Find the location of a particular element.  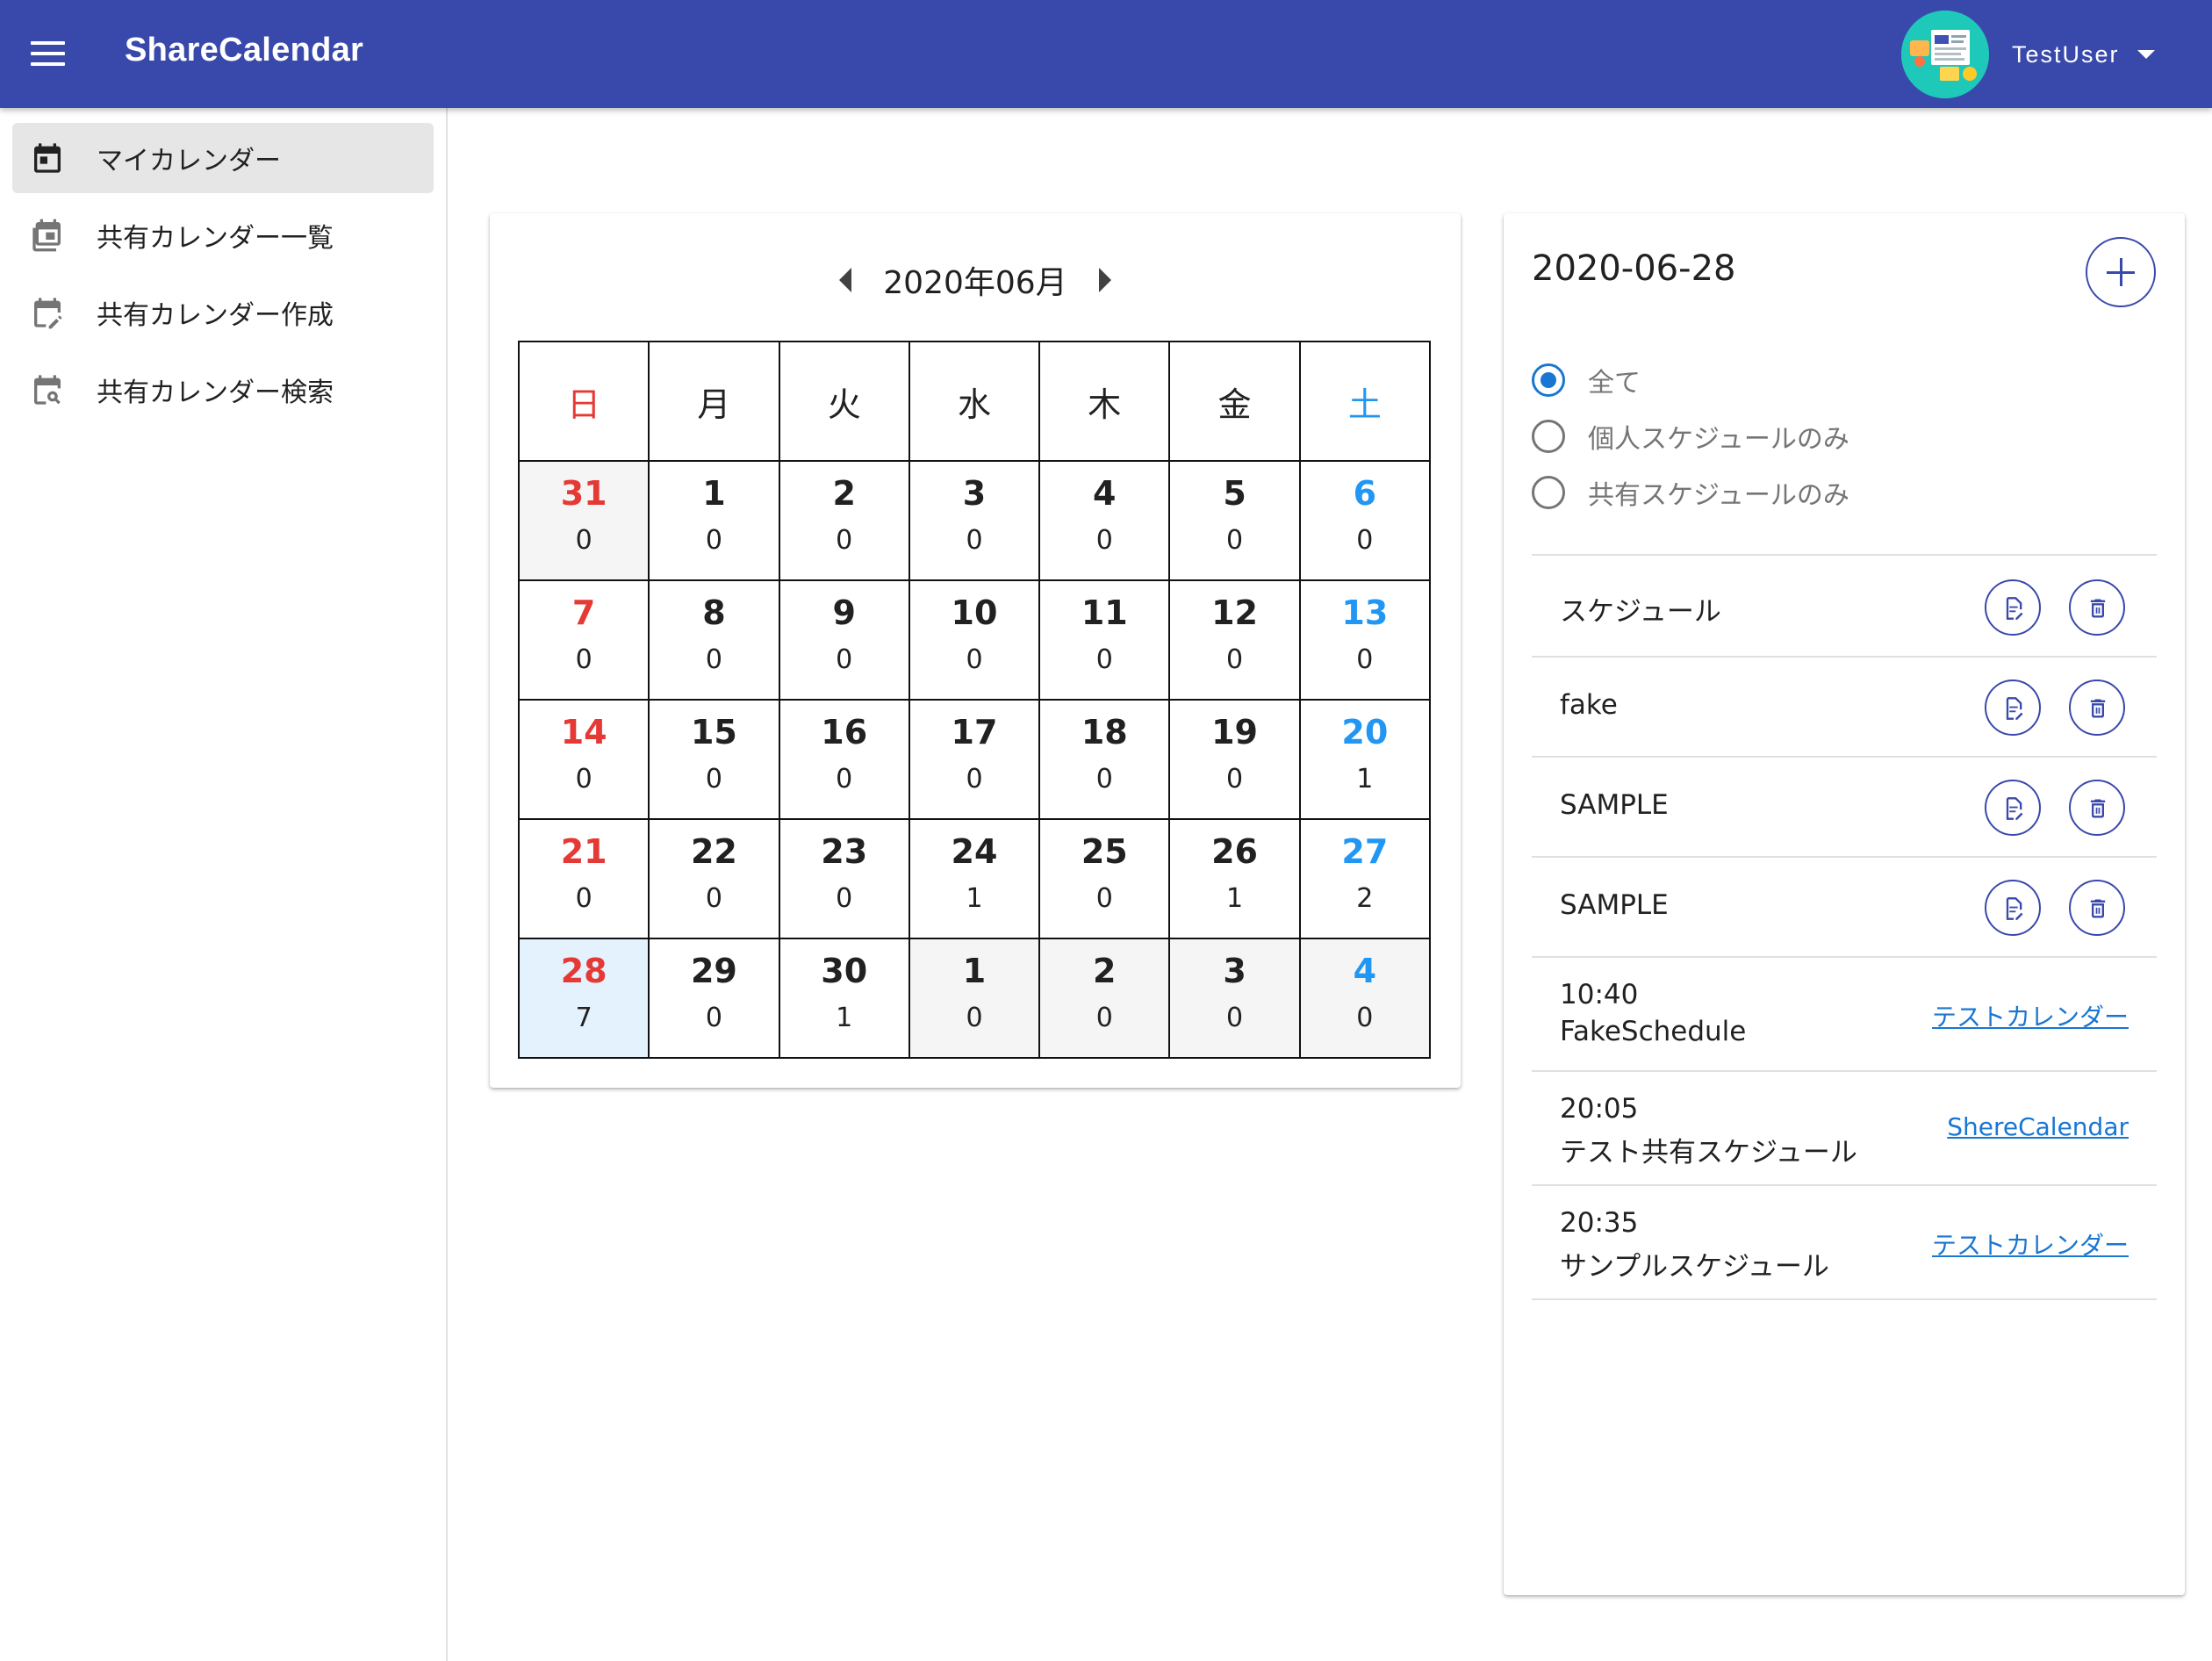

personal-schedule-row: fake is located at coordinates (1845, 708).